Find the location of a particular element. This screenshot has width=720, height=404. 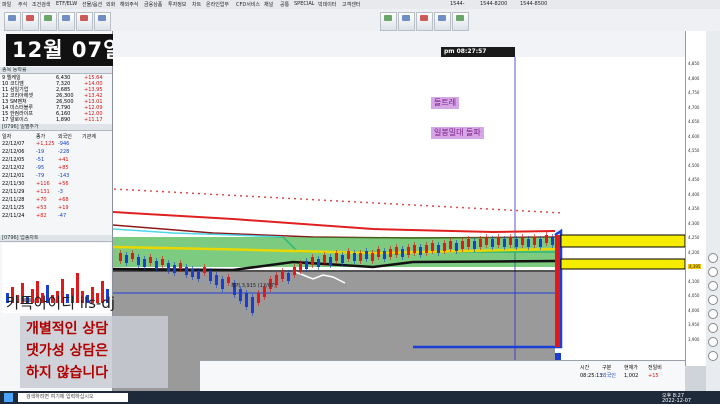

daily-cell: -47 is located at coordinates (62, 216).